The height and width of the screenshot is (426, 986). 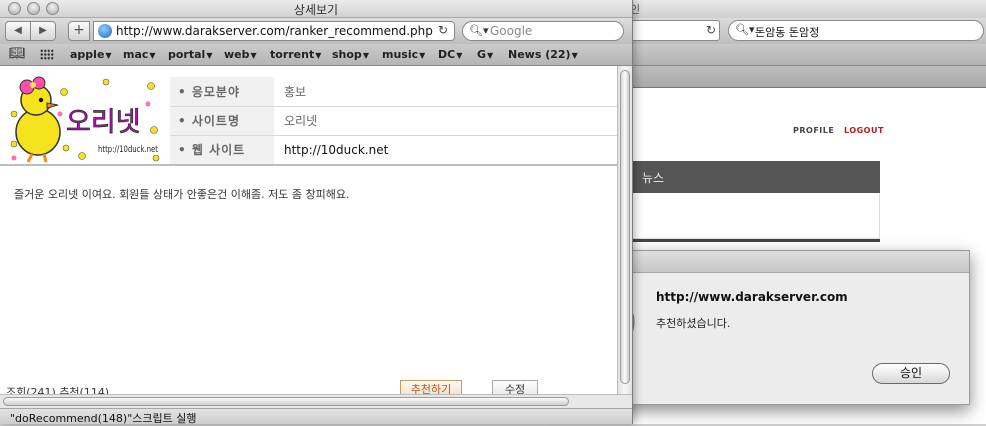 I want to click on field-label: • 웹 사이트, so click(x=222, y=150).